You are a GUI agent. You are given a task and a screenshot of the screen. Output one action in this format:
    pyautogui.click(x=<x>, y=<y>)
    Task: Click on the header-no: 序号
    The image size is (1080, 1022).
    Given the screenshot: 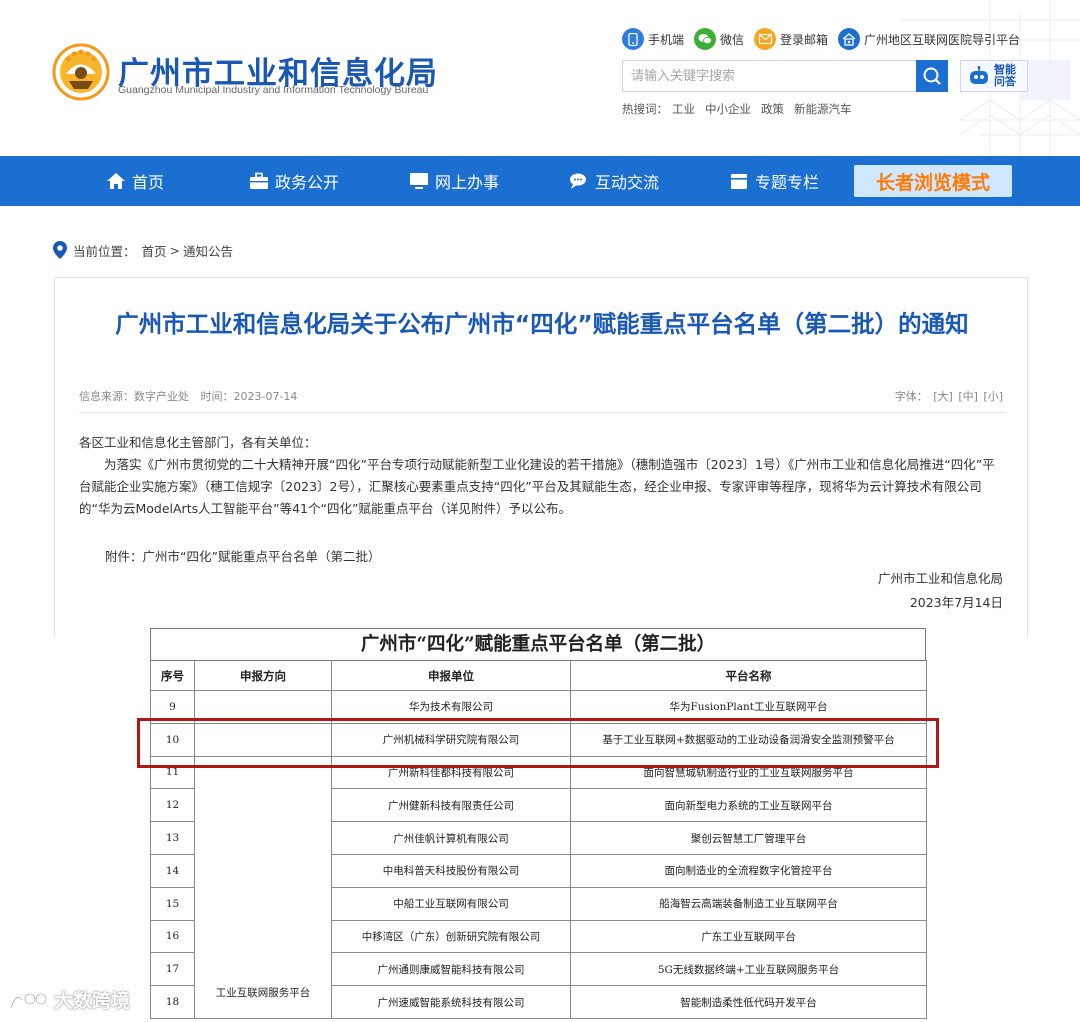 What is the action you would take?
    pyautogui.click(x=172, y=675)
    